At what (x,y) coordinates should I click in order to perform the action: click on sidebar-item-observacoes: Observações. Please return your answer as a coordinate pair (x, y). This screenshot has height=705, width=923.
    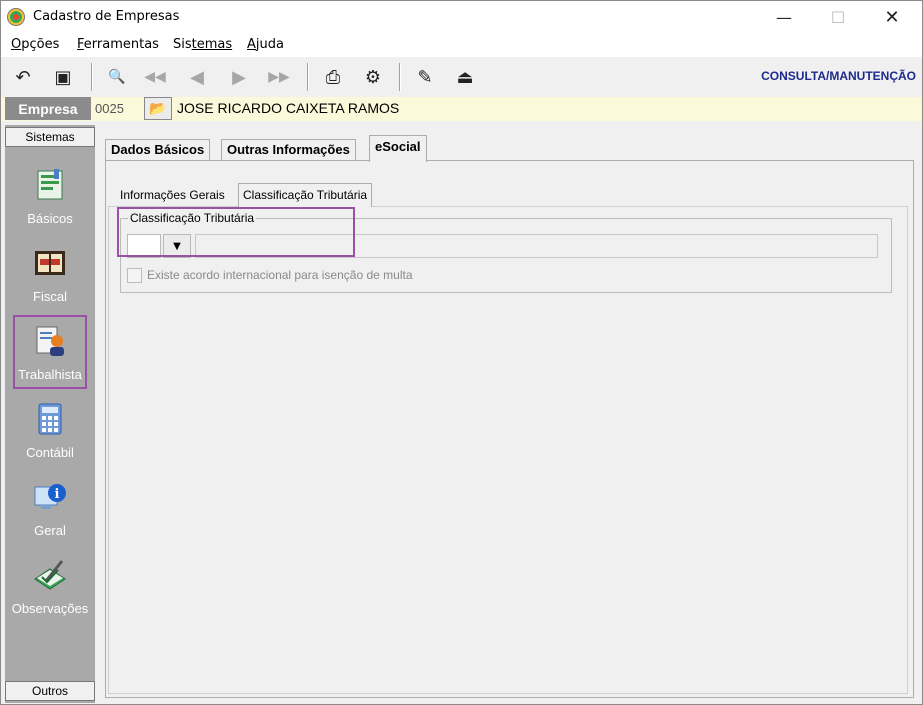
    Looking at the image, I should click on (50, 589).